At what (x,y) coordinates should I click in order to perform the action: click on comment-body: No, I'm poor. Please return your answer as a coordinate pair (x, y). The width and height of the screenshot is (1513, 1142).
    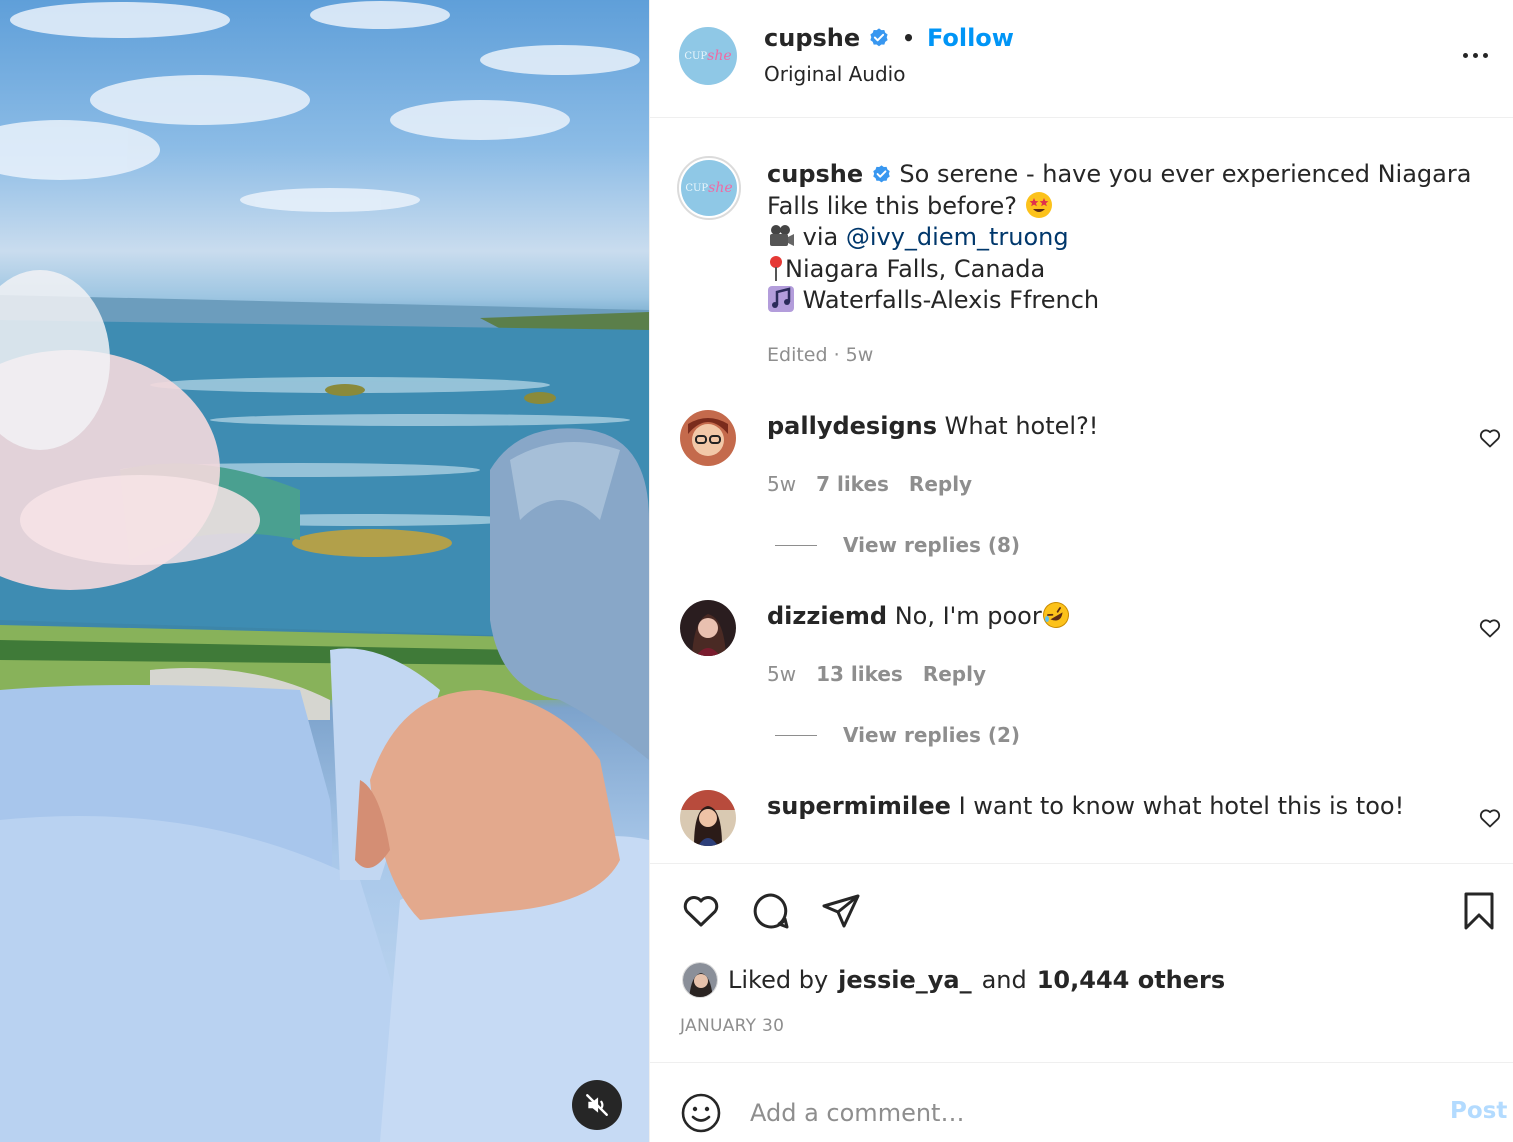
    Looking at the image, I should click on (968, 616).